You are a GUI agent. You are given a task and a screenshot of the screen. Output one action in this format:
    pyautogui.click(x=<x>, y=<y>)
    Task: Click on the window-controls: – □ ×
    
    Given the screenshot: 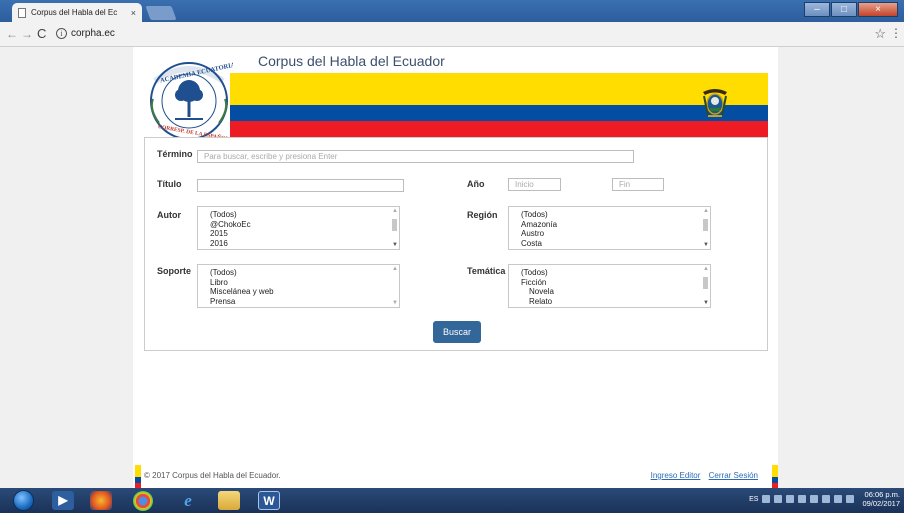 What is the action you would take?
    pyautogui.click(x=851, y=9)
    